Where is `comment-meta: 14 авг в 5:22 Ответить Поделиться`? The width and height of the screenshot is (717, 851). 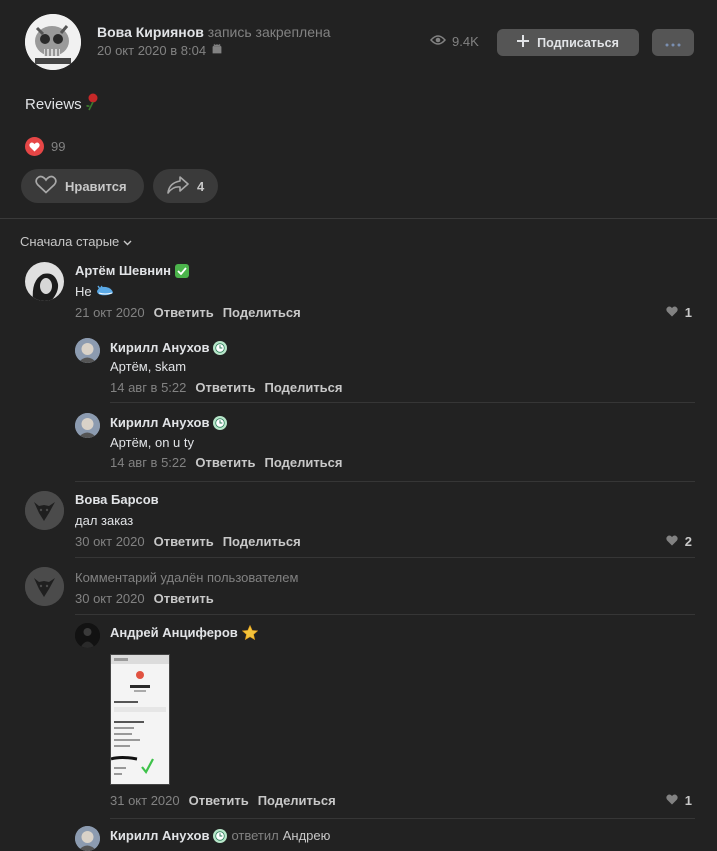 comment-meta: 14 авг в 5:22 Ответить Поделиться is located at coordinates (226, 387).